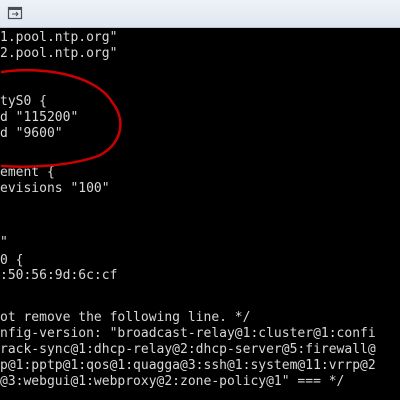 The height and width of the screenshot is (400, 400). What do you see at coordinates (55, 188) in the screenshot?
I see `terminal-line: evisions "100"` at bounding box center [55, 188].